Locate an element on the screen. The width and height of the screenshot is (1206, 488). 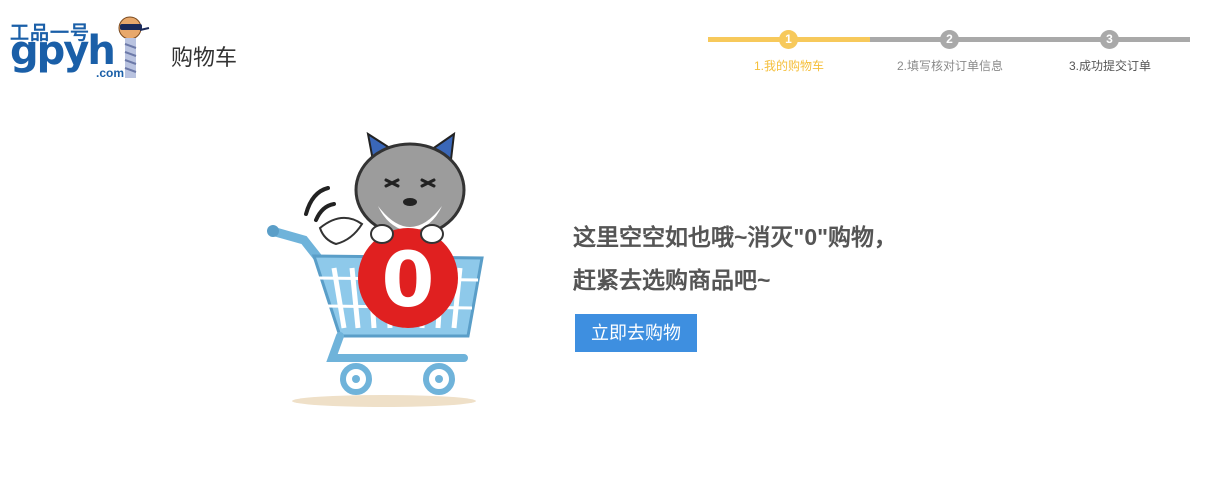
bolt-mascot-icon is located at coordinates (134, 47).